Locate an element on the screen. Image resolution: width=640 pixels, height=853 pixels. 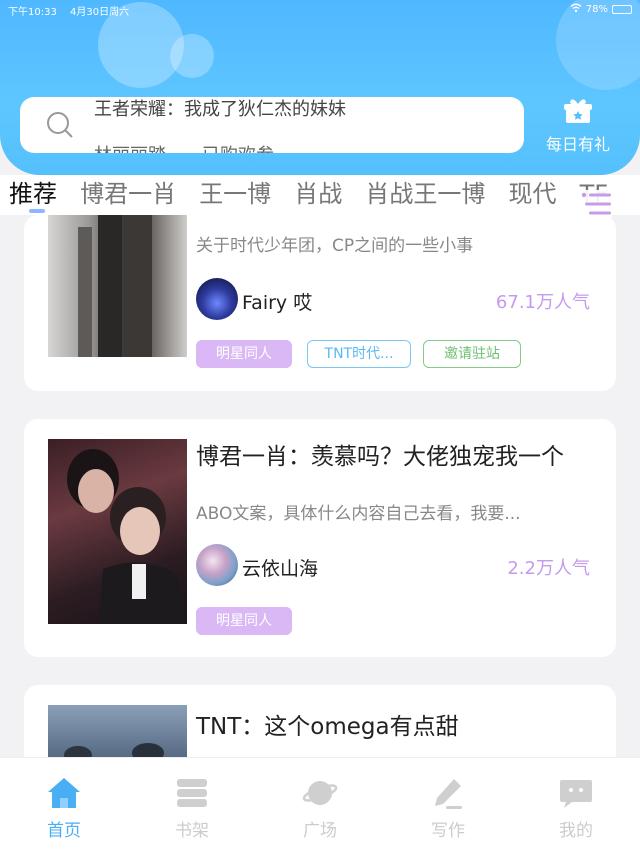
pen-icon is located at coordinates (448, 794).